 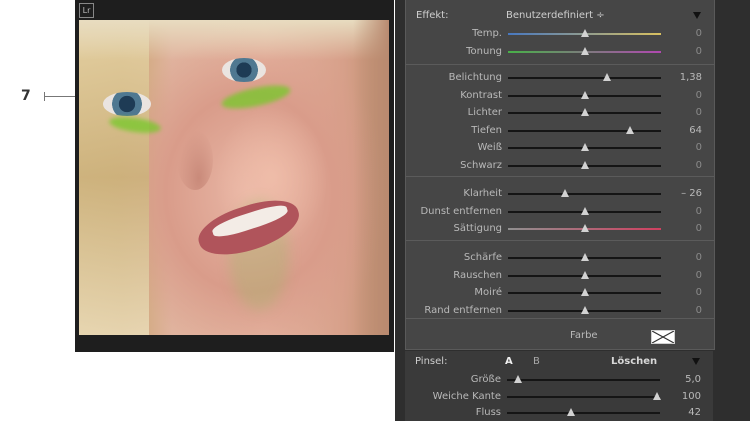 What do you see at coordinates (634, 361) in the screenshot?
I see `brush-clear-button: Löschen` at bounding box center [634, 361].